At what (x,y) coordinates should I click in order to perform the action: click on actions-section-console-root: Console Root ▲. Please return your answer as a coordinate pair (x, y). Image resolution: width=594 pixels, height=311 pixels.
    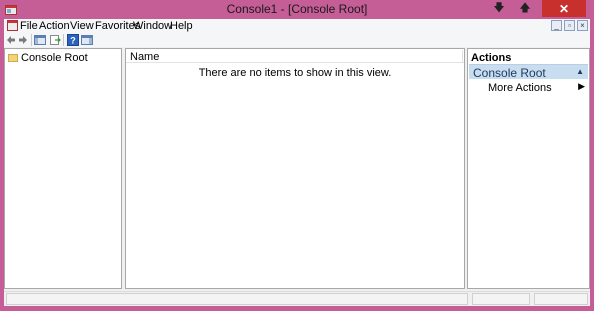
    Looking at the image, I should click on (528, 72).